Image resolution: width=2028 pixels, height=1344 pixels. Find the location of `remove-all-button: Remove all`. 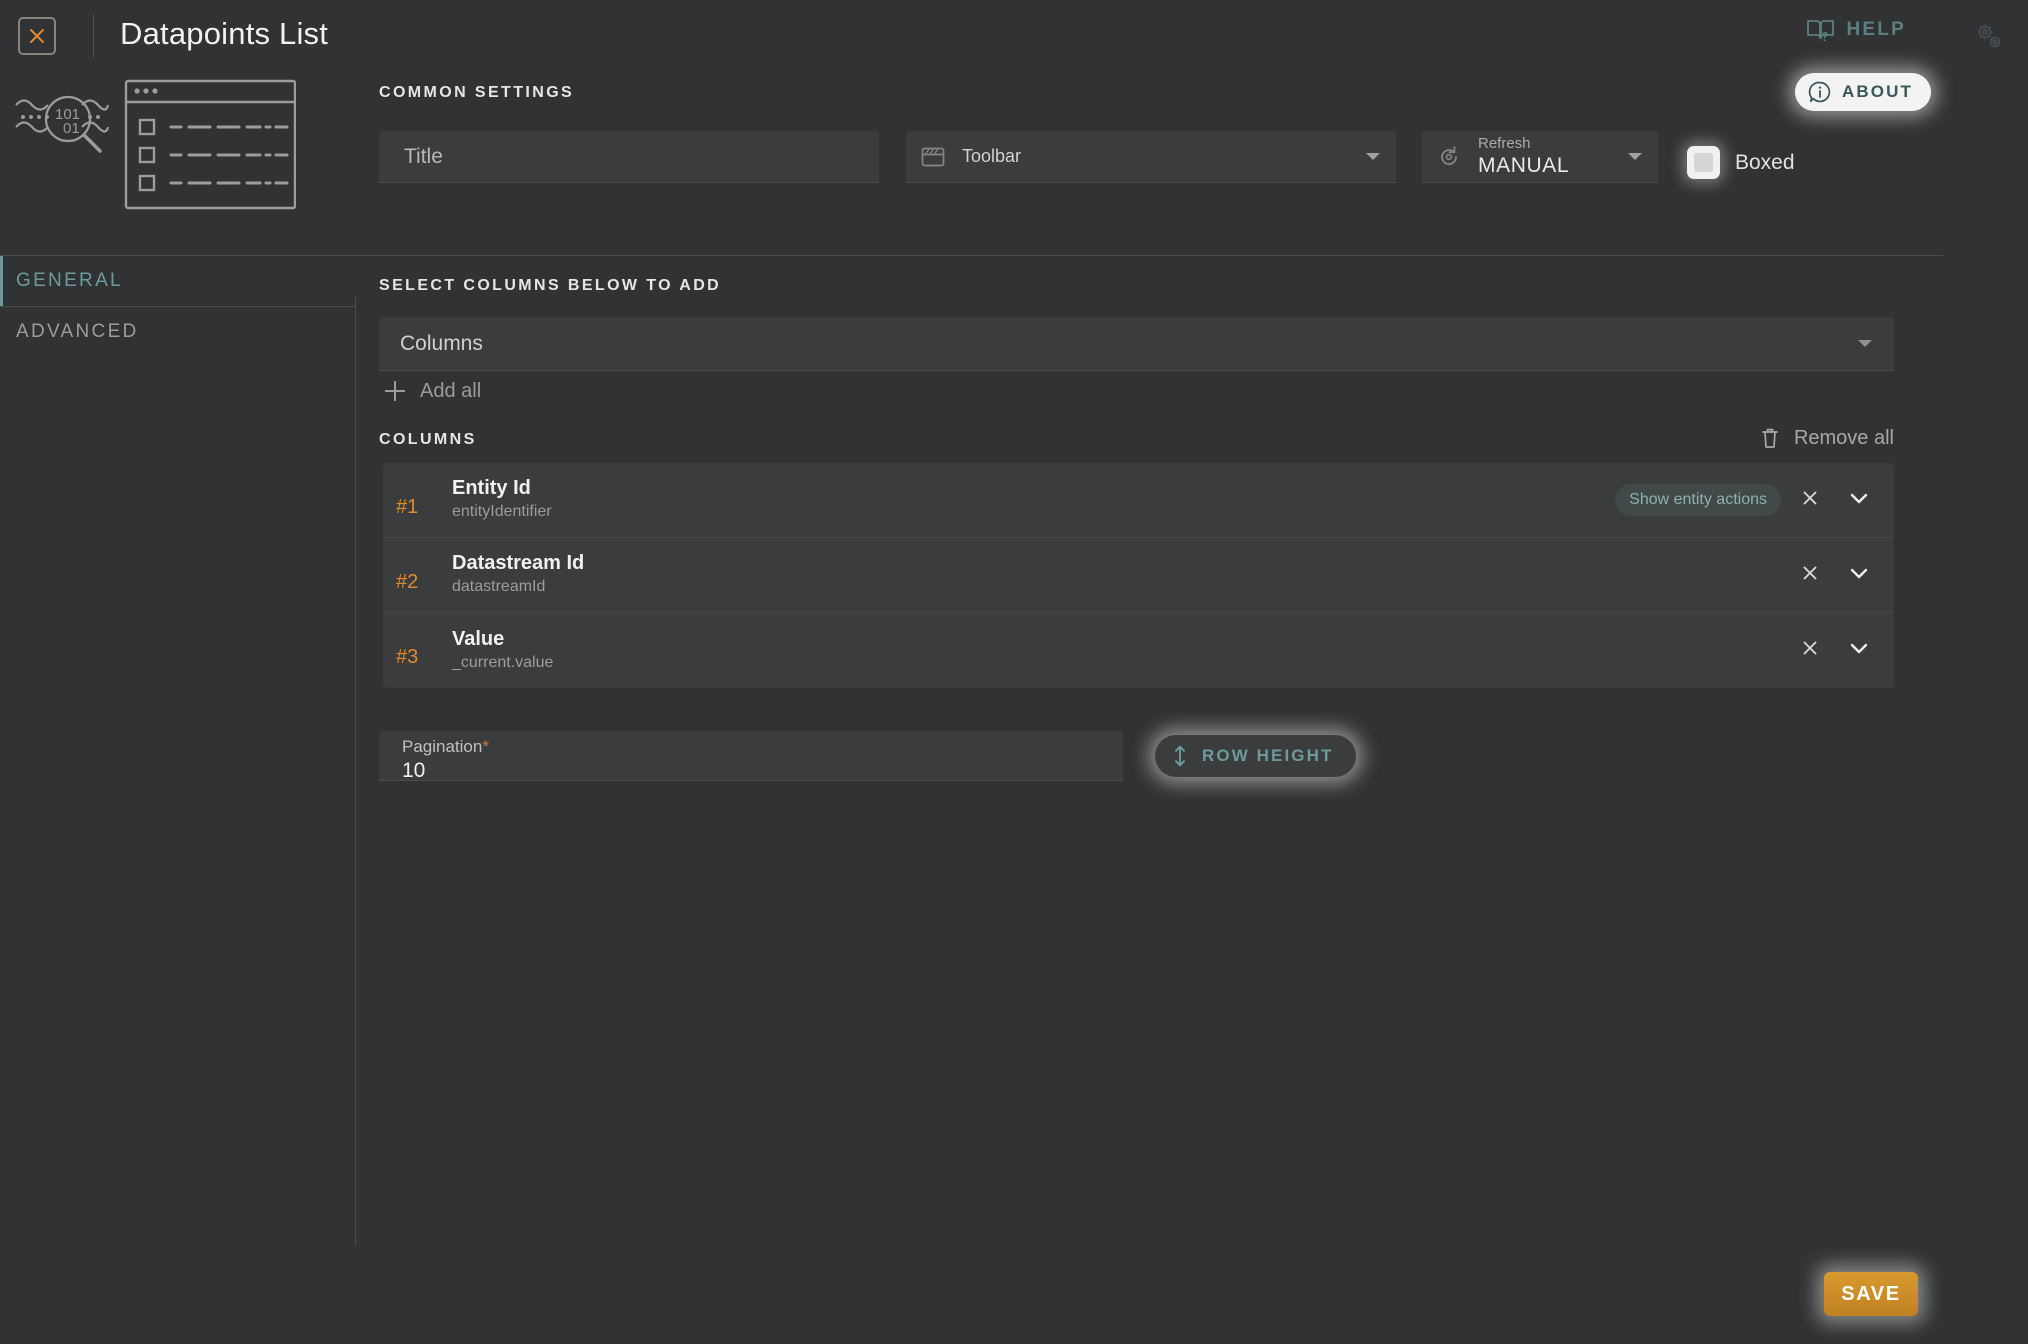

remove-all-button: Remove all is located at coordinates (1826, 438).